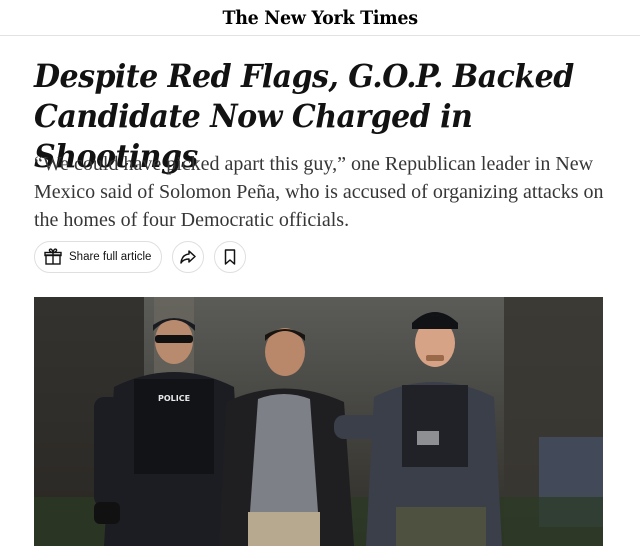 The width and height of the screenshot is (640, 546). I want to click on article-actions: Share full article, so click(140, 257).